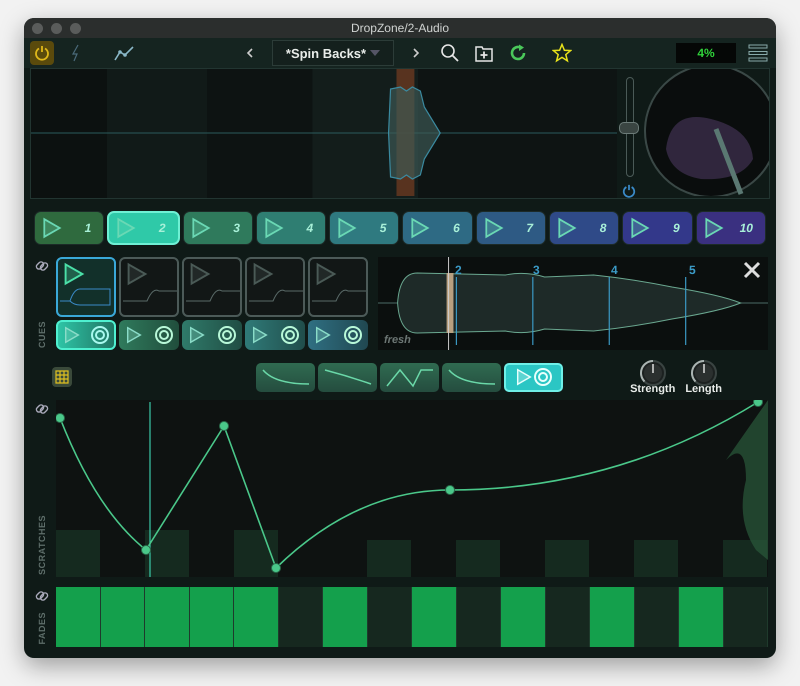 Image resolution: width=800 pixels, height=686 pixels. What do you see at coordinates (400, 28) in the screenshot?
I see `window-title: DropZone/2-Audio` at bounding box center [400, 28].